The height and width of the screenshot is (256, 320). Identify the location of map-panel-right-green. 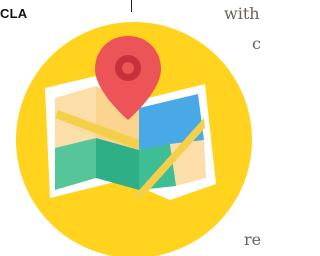
(157, 167).